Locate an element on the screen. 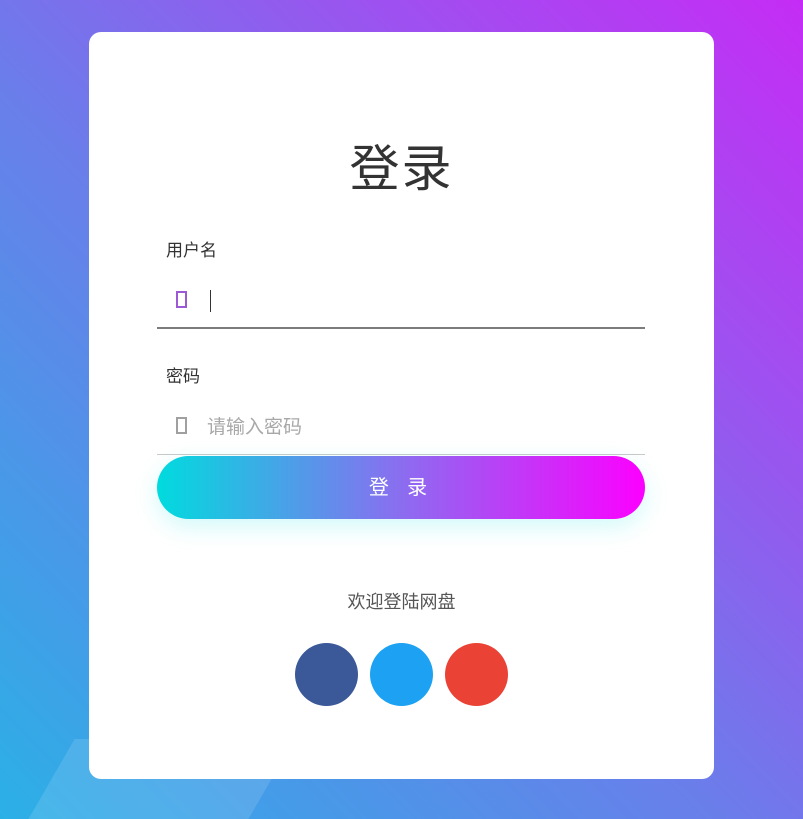  password-label: 密码 is located at coordinates (183, 377).